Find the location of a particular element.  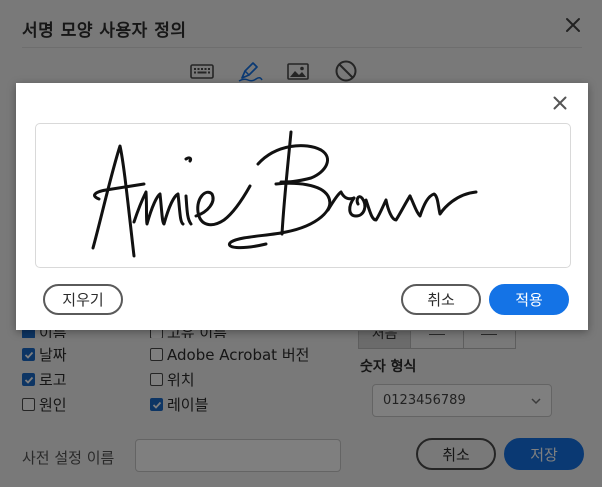

clear-button: 지우기 is located at coordinates (83, 299).